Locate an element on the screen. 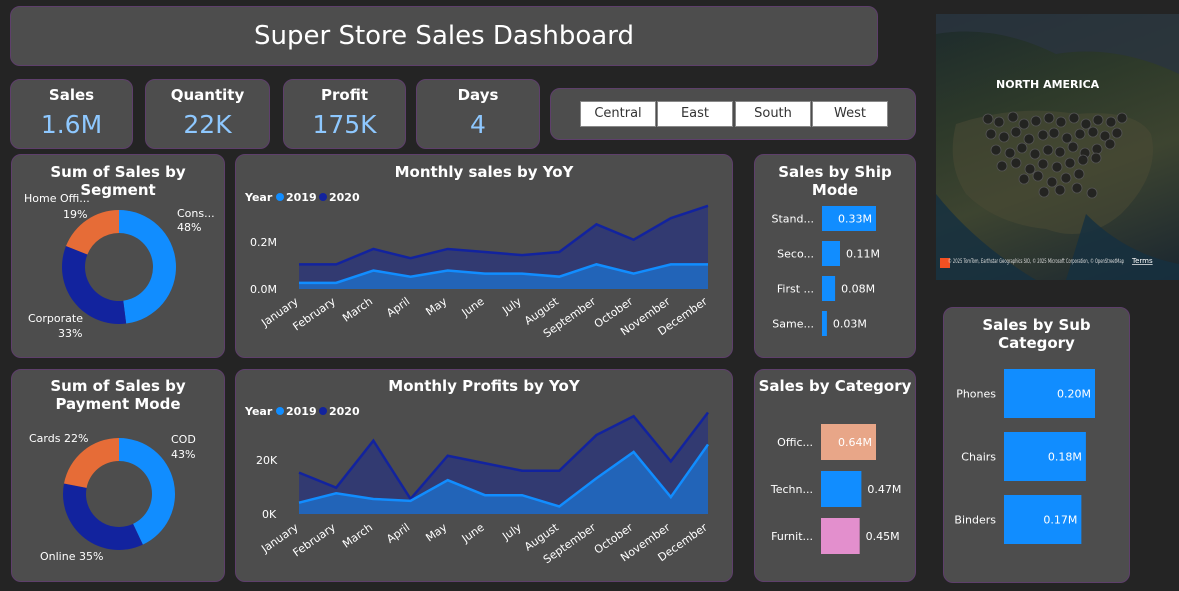  y-tick-label: 0.0M is located at coordinates (263, 289).